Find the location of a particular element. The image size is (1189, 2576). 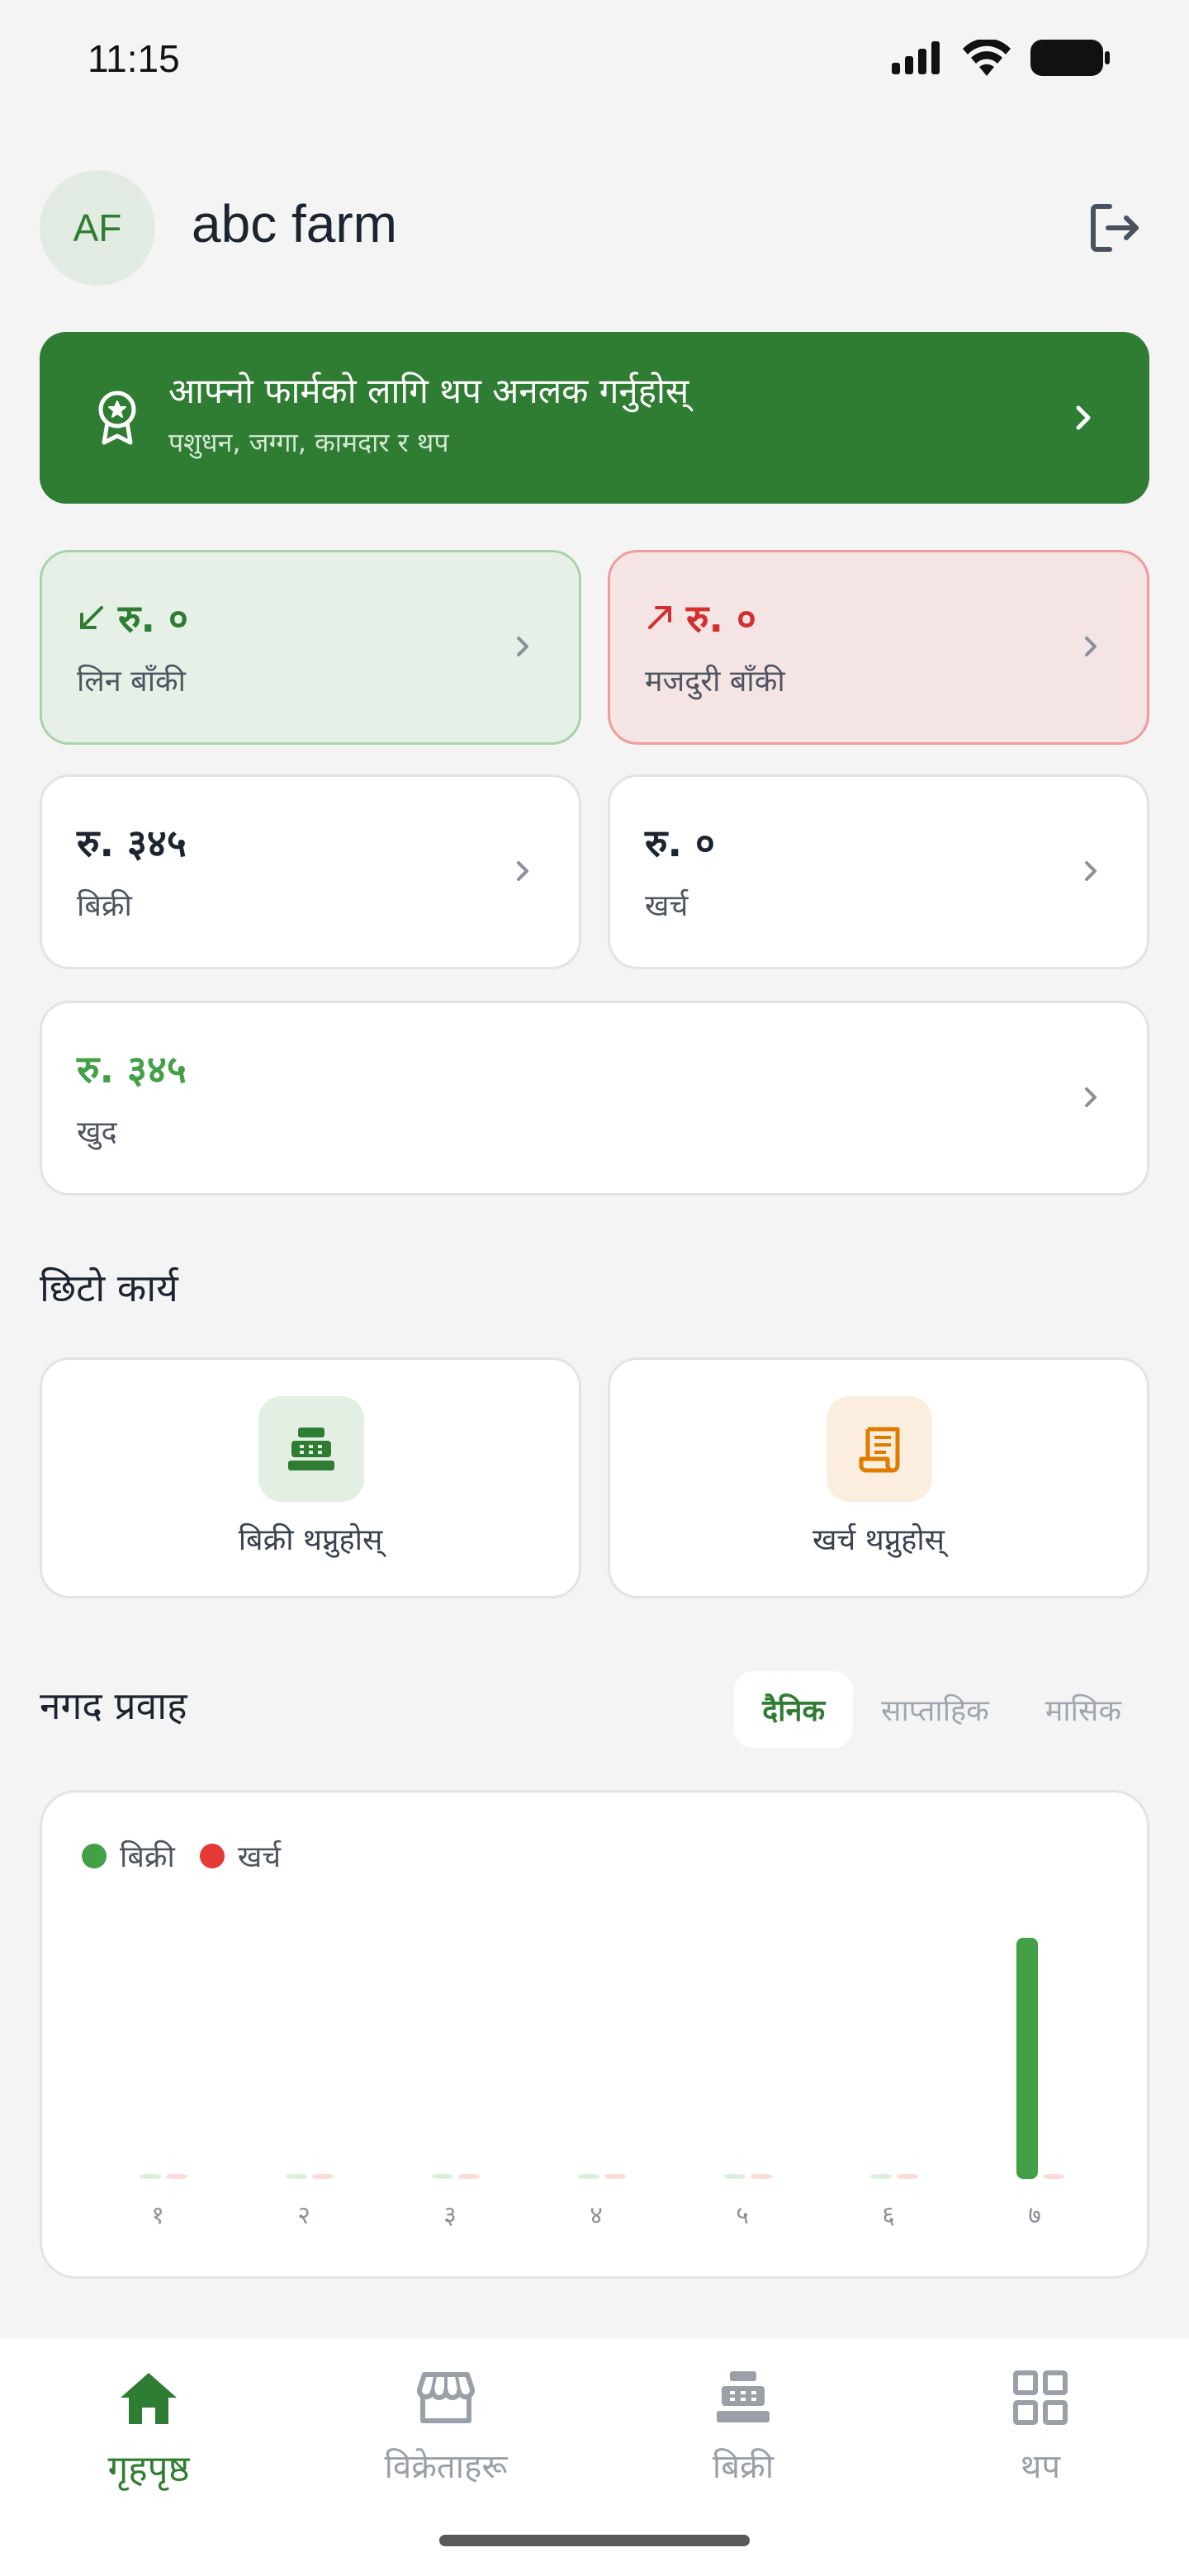

x-tick-label: ४ is located at coordinates (596, 2215).